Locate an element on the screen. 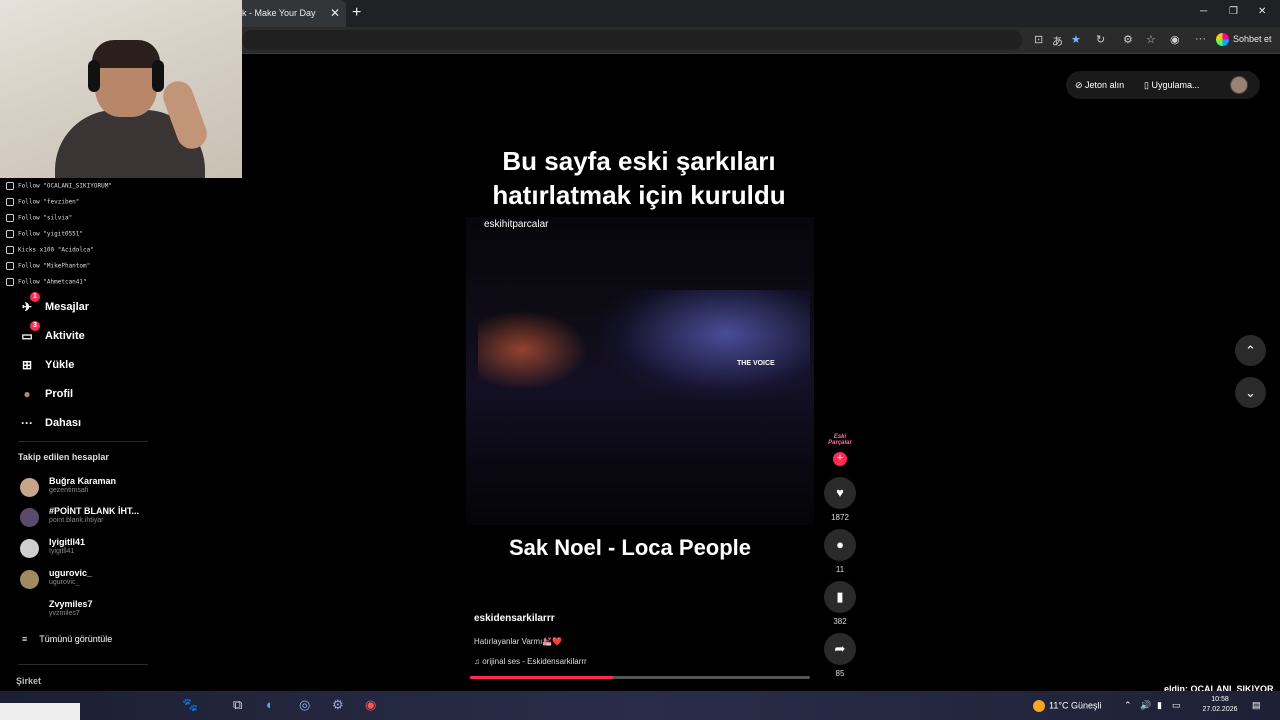 Image resolution: width=1280 pixels, height=720 pixels. edge-icon: ◐ is located at coordinates (270, 704).